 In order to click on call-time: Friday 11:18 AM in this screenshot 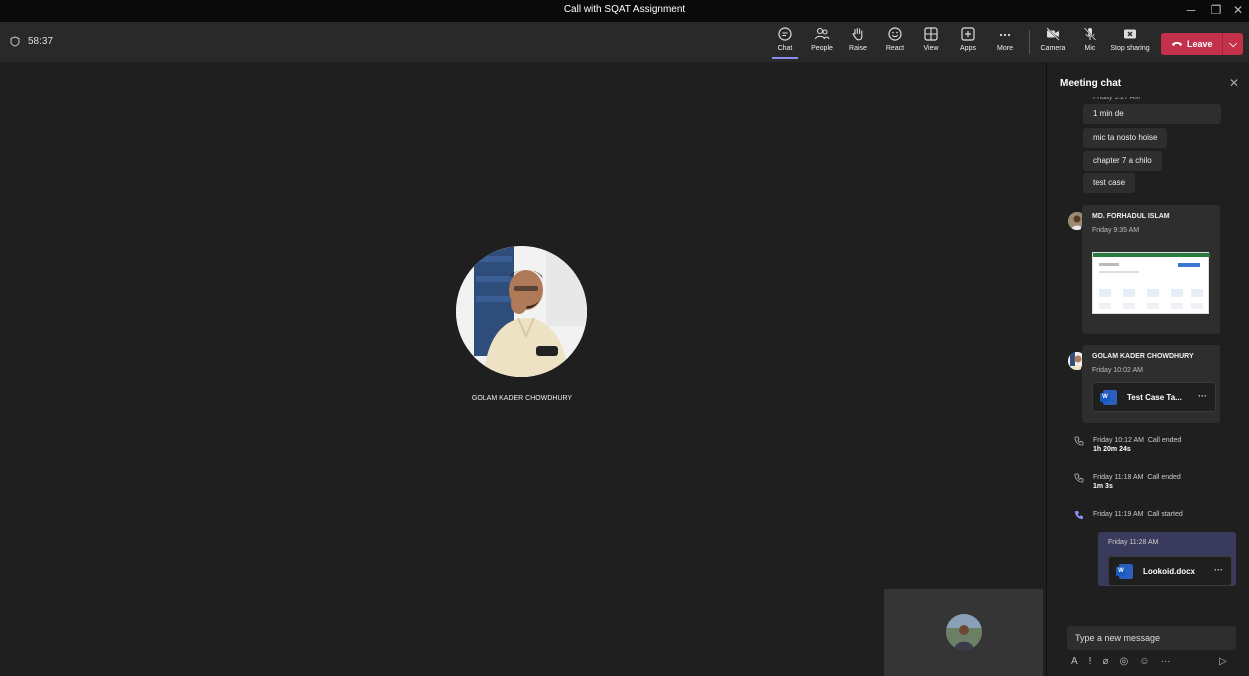, I will do `click(1118, 477)`.